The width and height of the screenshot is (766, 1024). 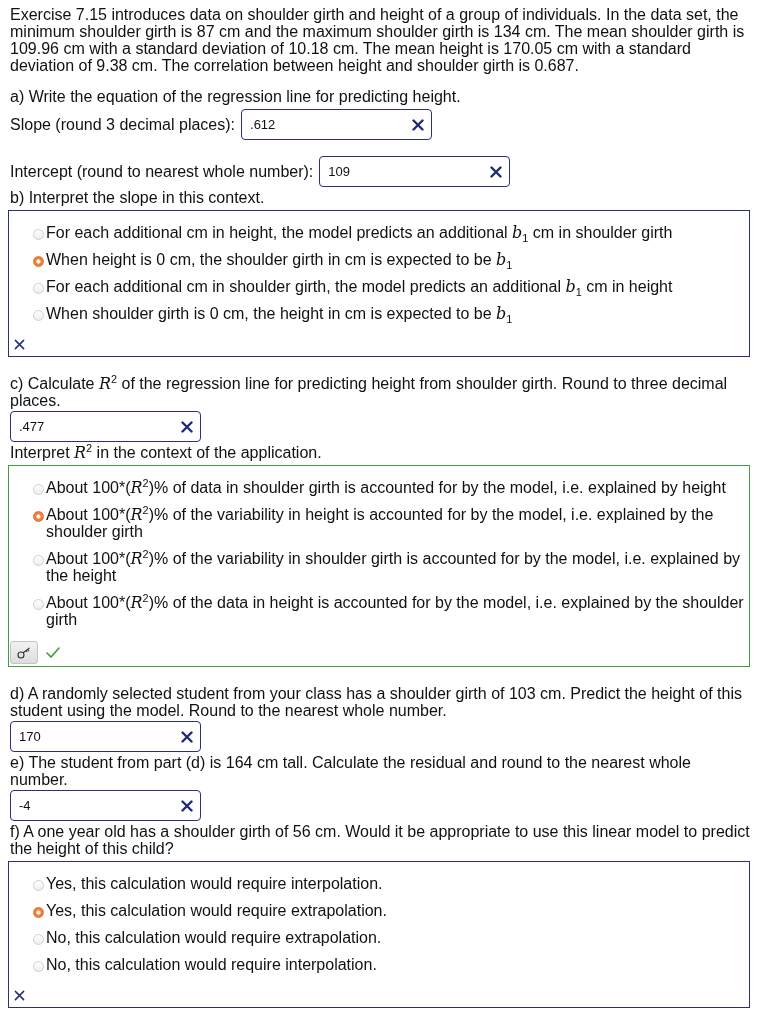 What do you see at coordinates (336, 124) in the screenshot?
I see `answer-field: .612` at bounding box center [336, 124].